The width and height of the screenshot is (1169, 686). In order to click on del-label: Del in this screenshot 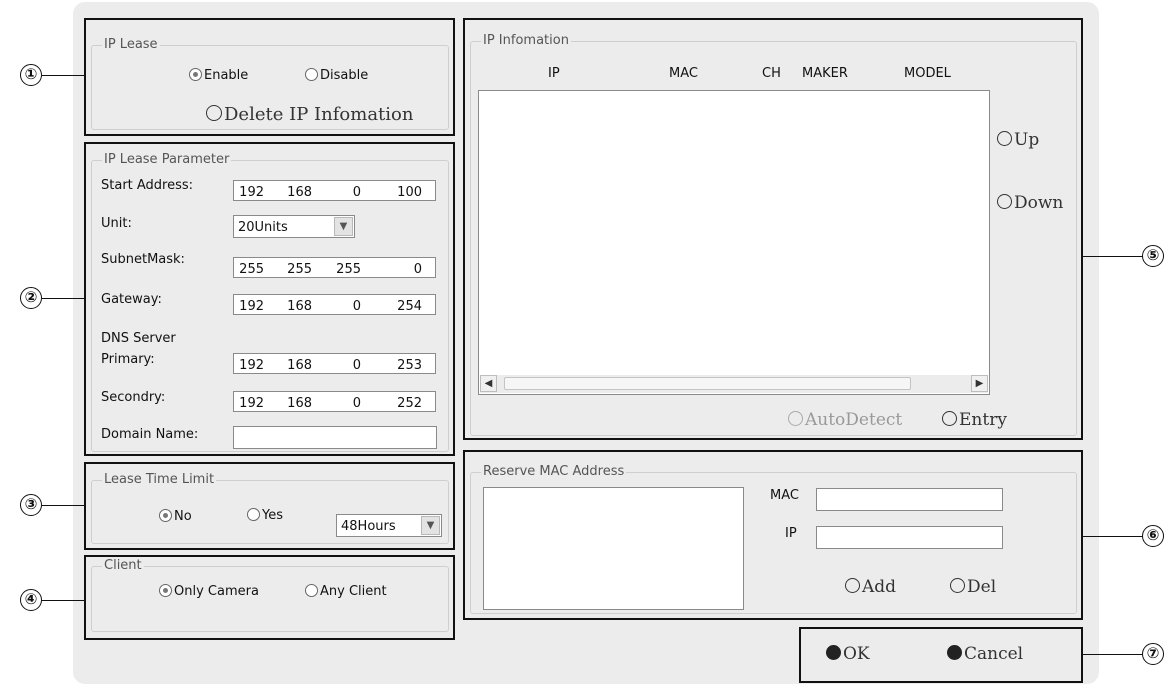, I will do `click(982, 587)`.